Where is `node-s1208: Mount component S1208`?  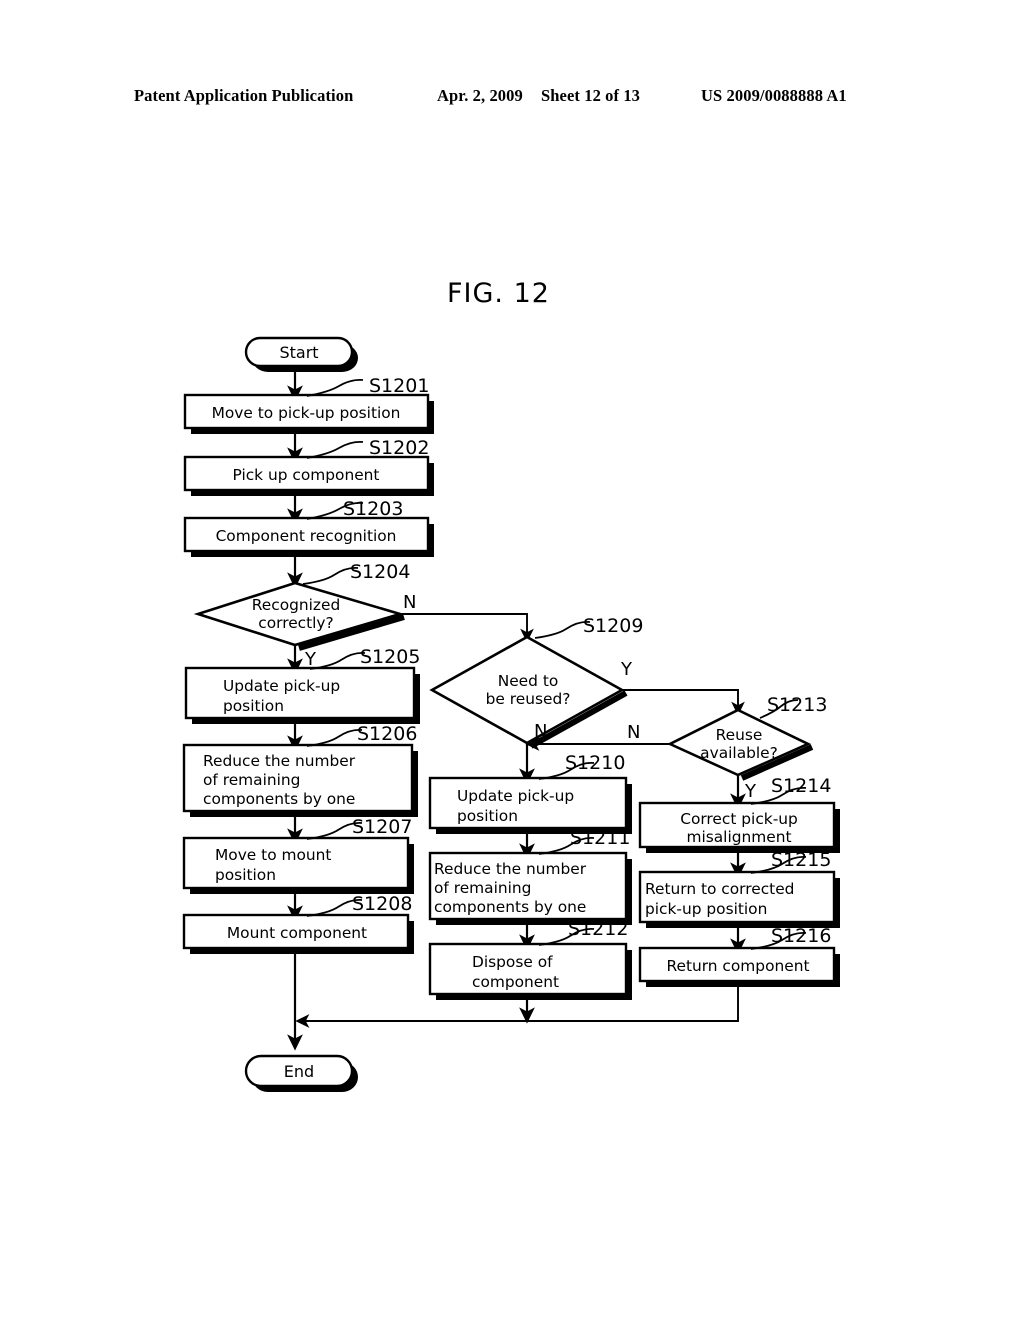 node-s1208: Mount component S1208 is located at coordinates (298, 923).